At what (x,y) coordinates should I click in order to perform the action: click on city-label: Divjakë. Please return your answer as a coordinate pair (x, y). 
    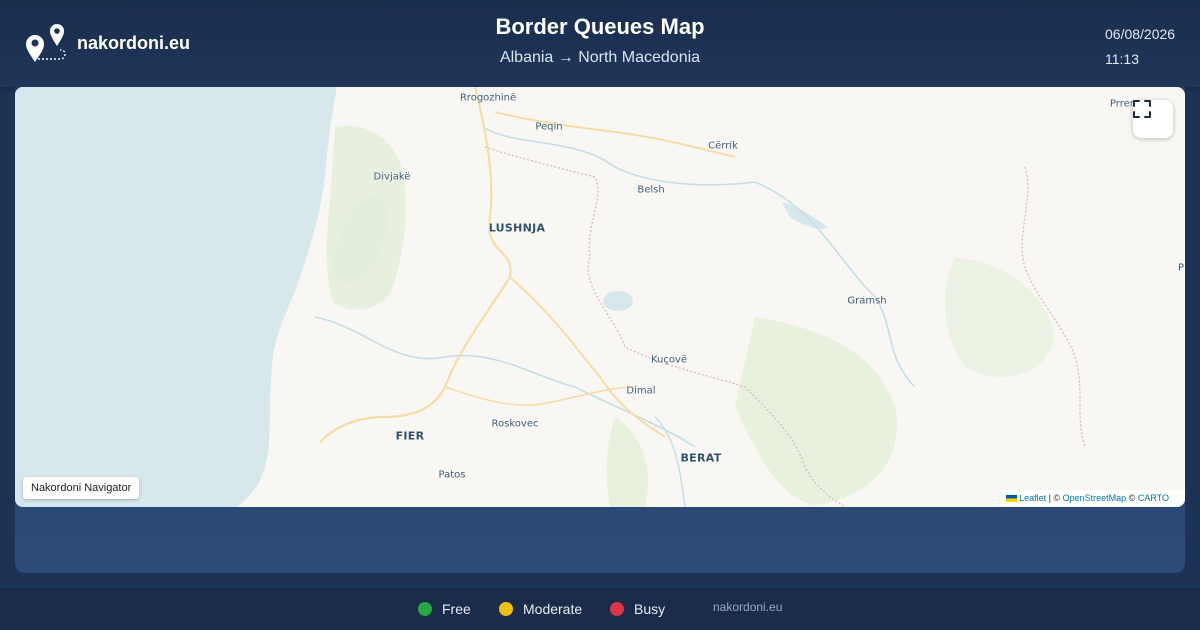
    Looking at the image, I should click on (392, 177).